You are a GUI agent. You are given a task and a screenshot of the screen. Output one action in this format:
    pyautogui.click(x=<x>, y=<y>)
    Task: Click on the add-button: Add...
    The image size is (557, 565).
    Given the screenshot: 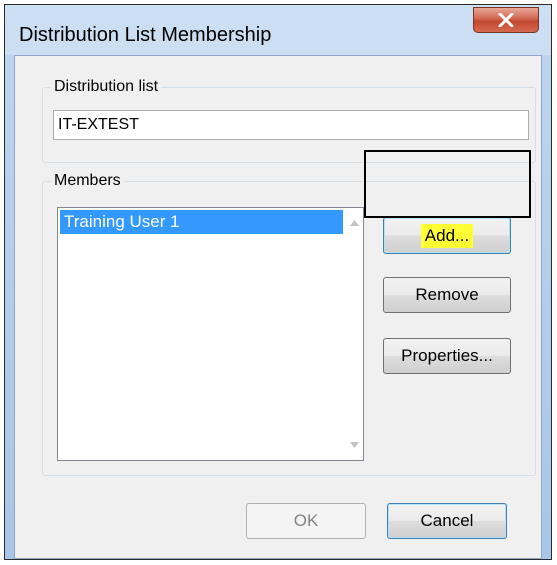 What is the action you would take?
    pyautogui.click(x=447, y=235)
    